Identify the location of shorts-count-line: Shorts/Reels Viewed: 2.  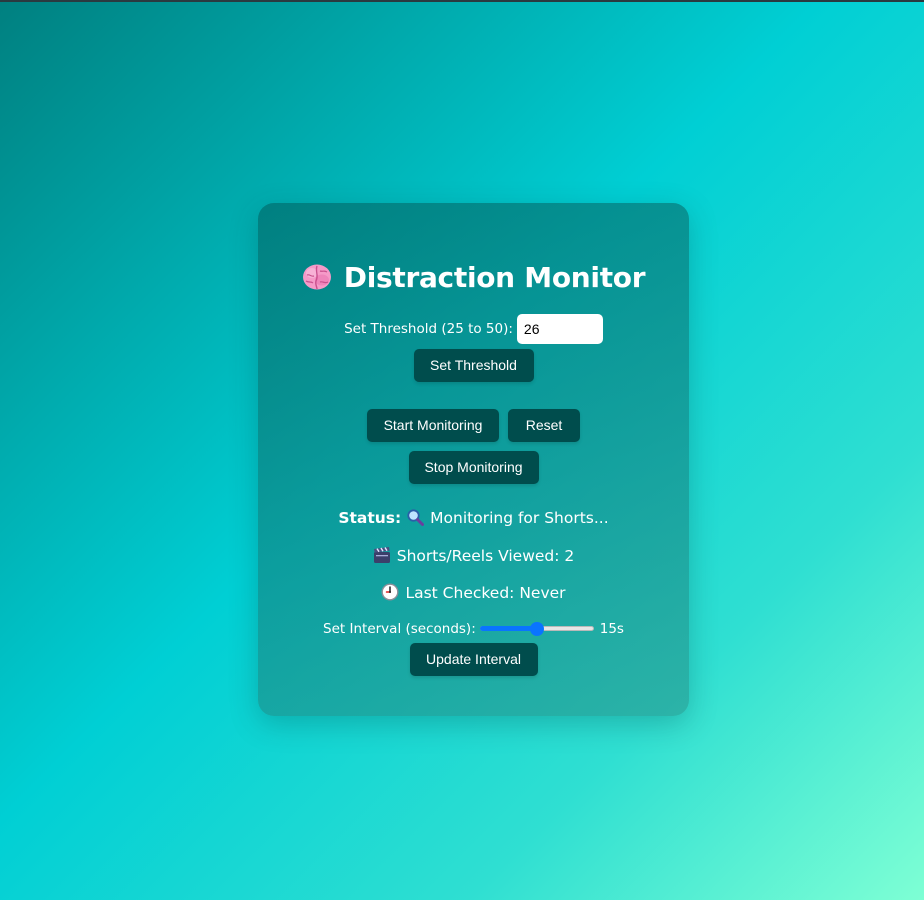
(473, 555).